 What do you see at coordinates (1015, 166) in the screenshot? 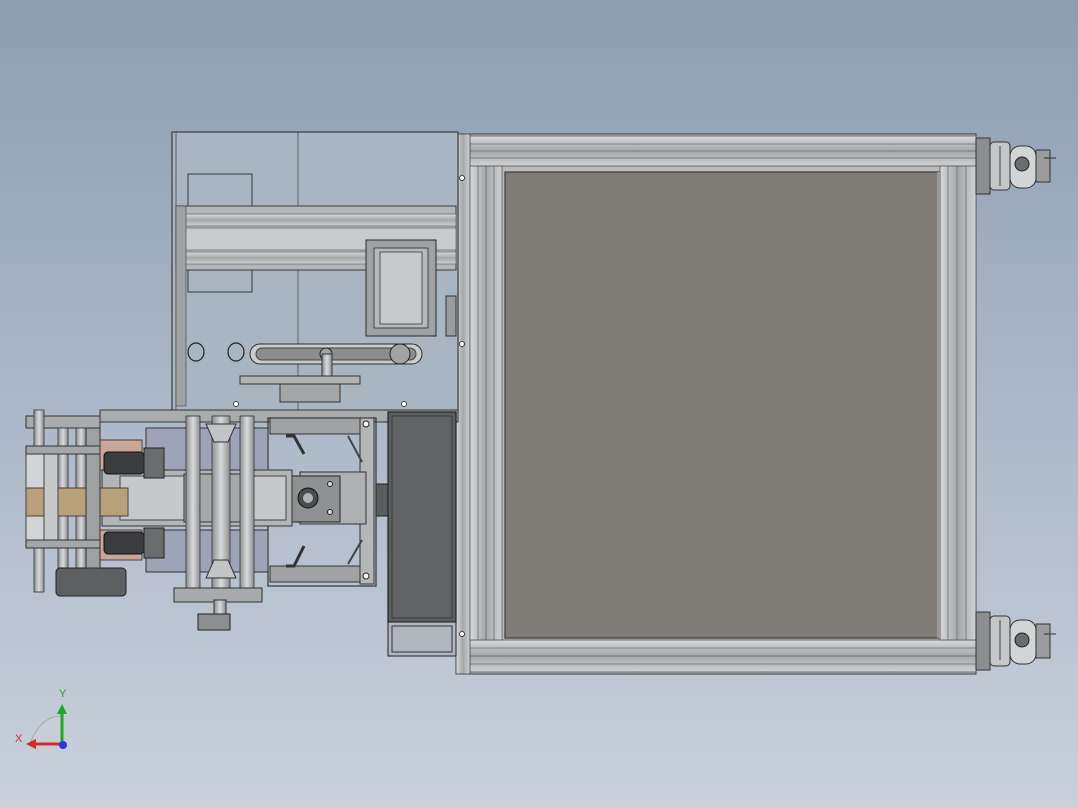
I see `caster-top` at bounding box center [1015, 166].